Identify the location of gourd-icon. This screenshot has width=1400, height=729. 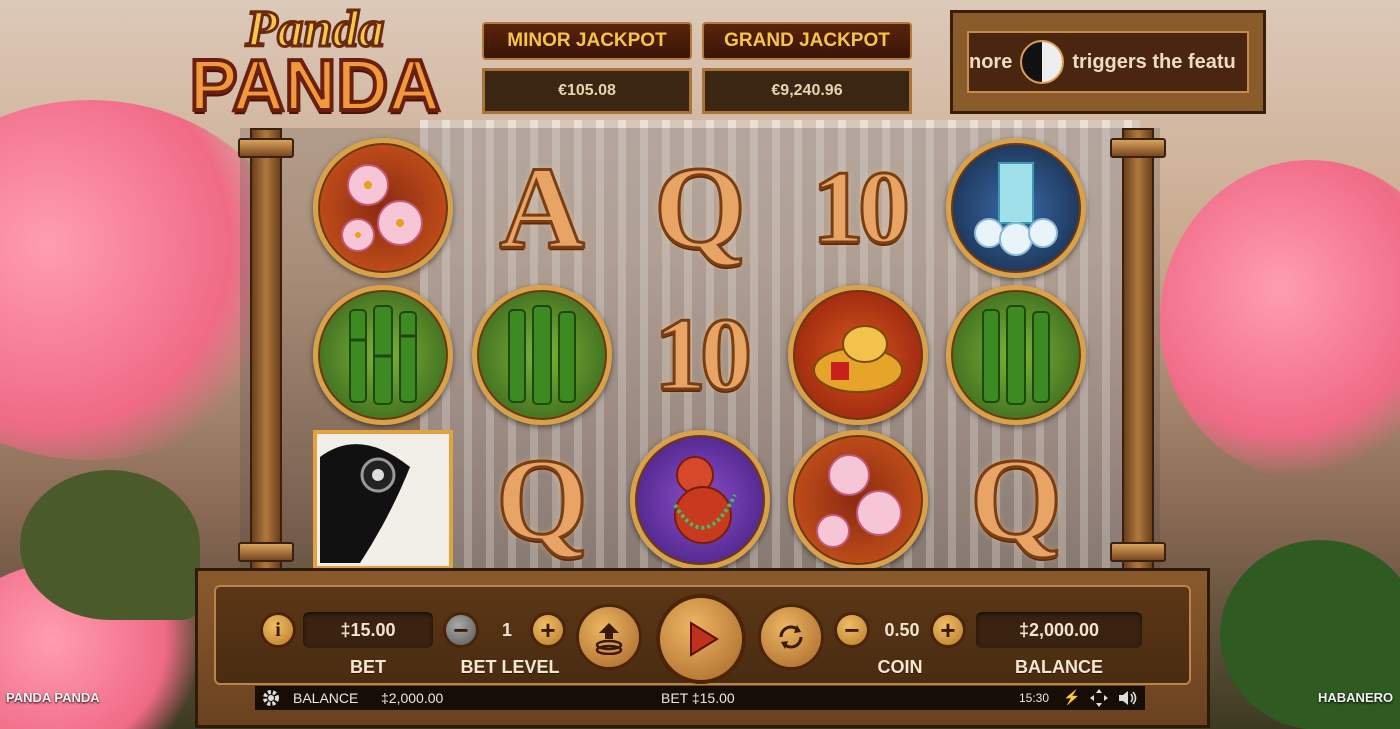
(705, 500).